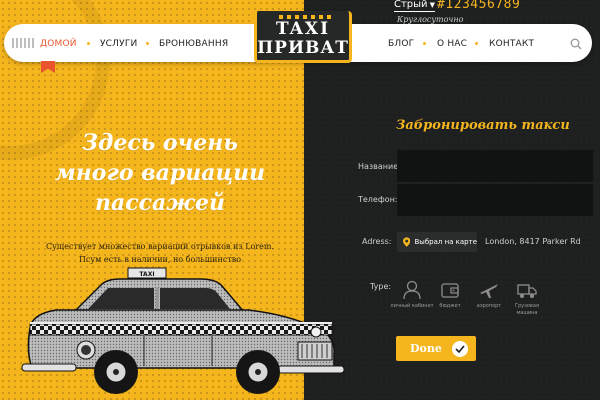 Image resolution: width=600 pixels, height=400 pixels. I want to click on type-label: Type:, so click(381, 286).